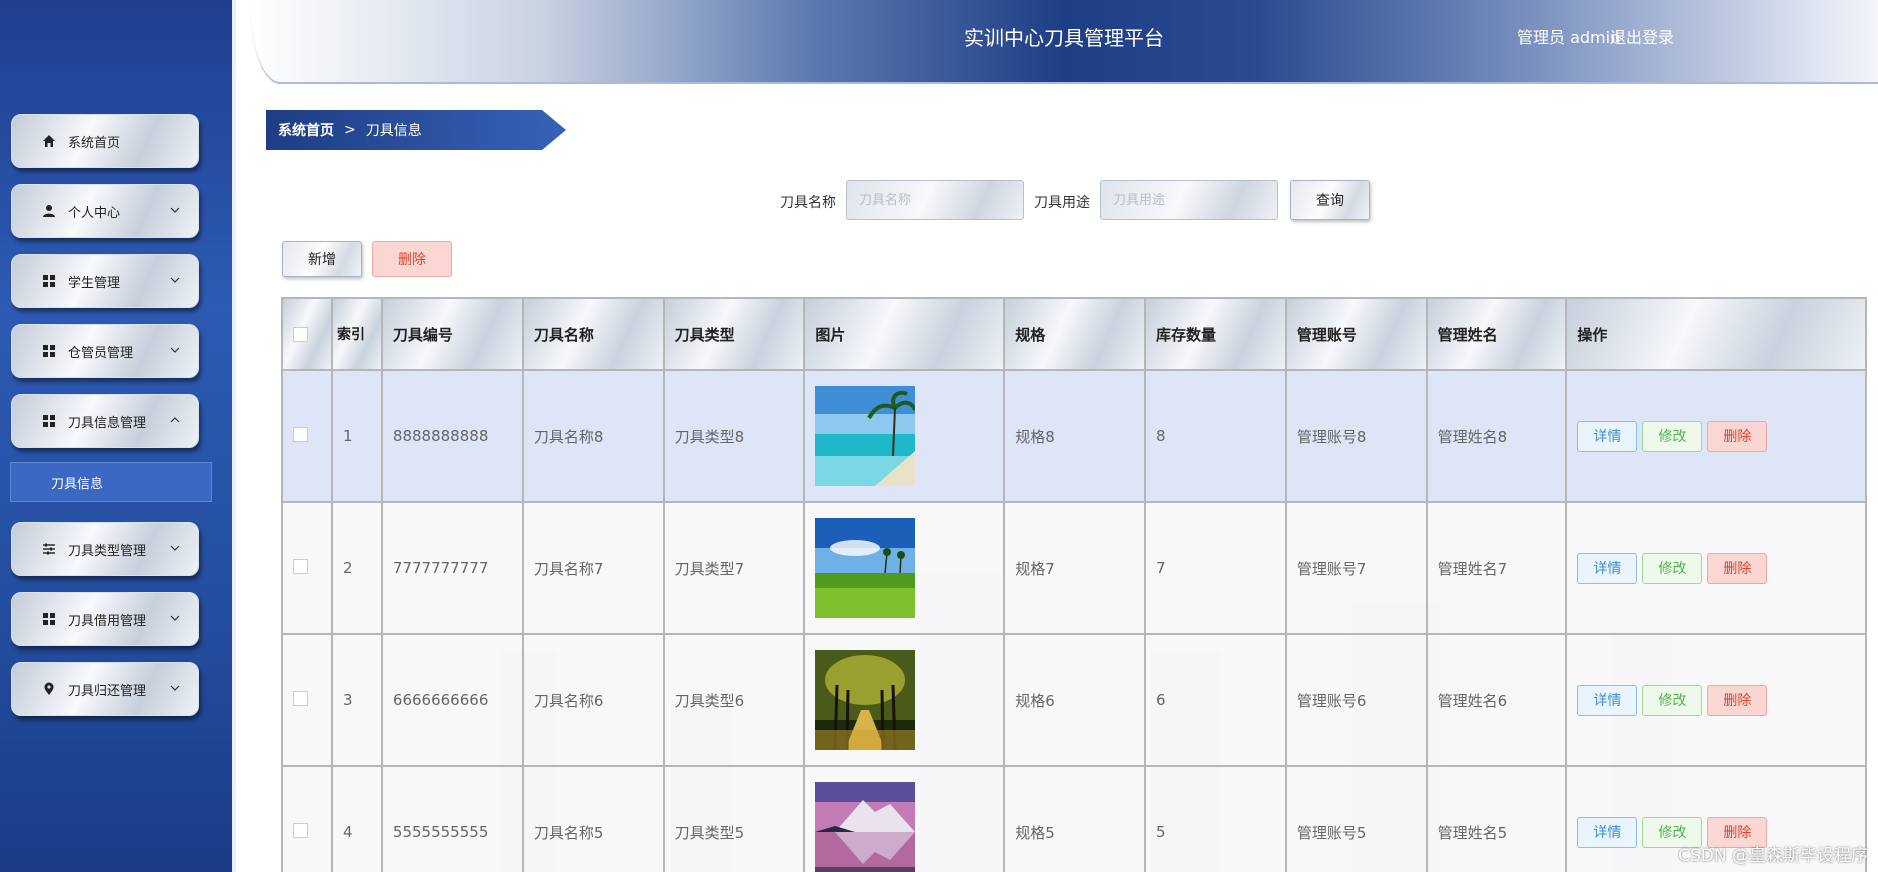  What do you see at coordinates (105, 351) in the screenshot?
I see `sidebar-item-warehouse-keepers: 仓管员管理` at bounding box center [105, 351].